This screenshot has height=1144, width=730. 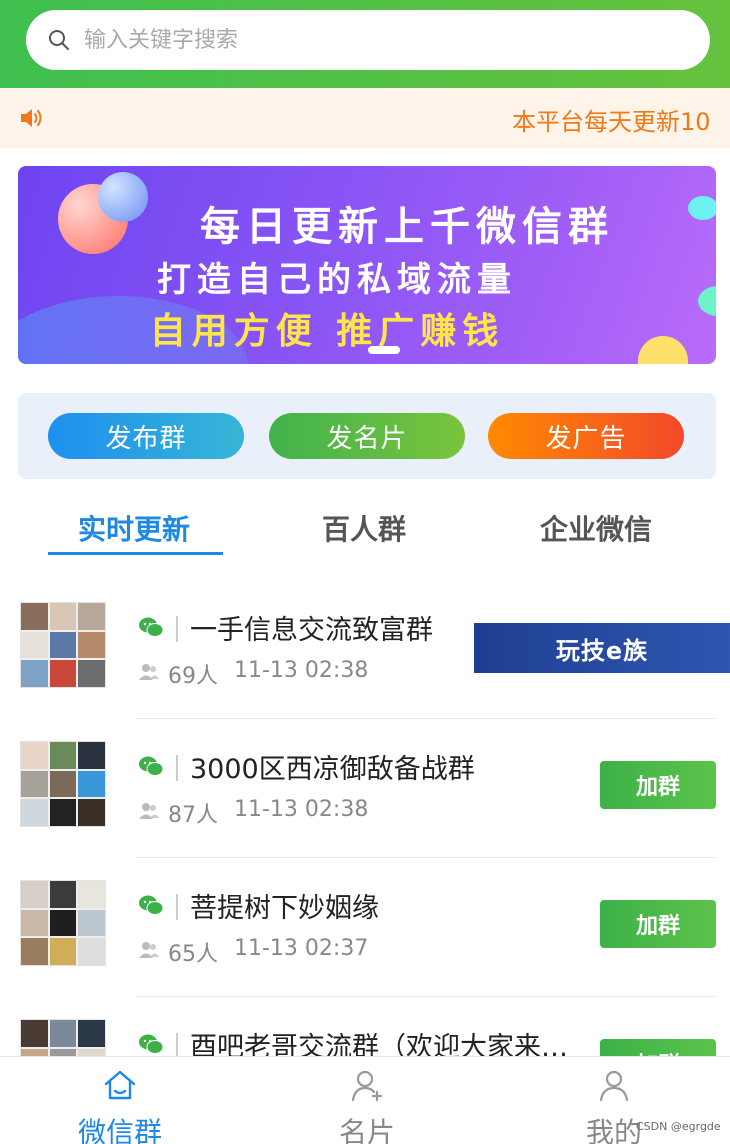 What do you see at coordinates (284, 908) in the screenshot?
I see `group-name: 菩提树下妙姻缘` at bounding box center [284, 908].